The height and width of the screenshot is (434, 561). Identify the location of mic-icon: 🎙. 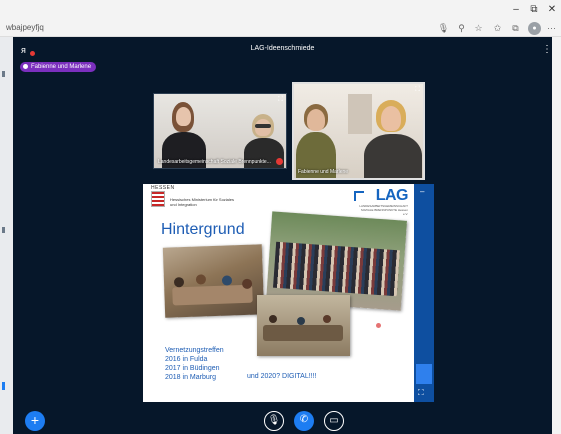
(443, 28).